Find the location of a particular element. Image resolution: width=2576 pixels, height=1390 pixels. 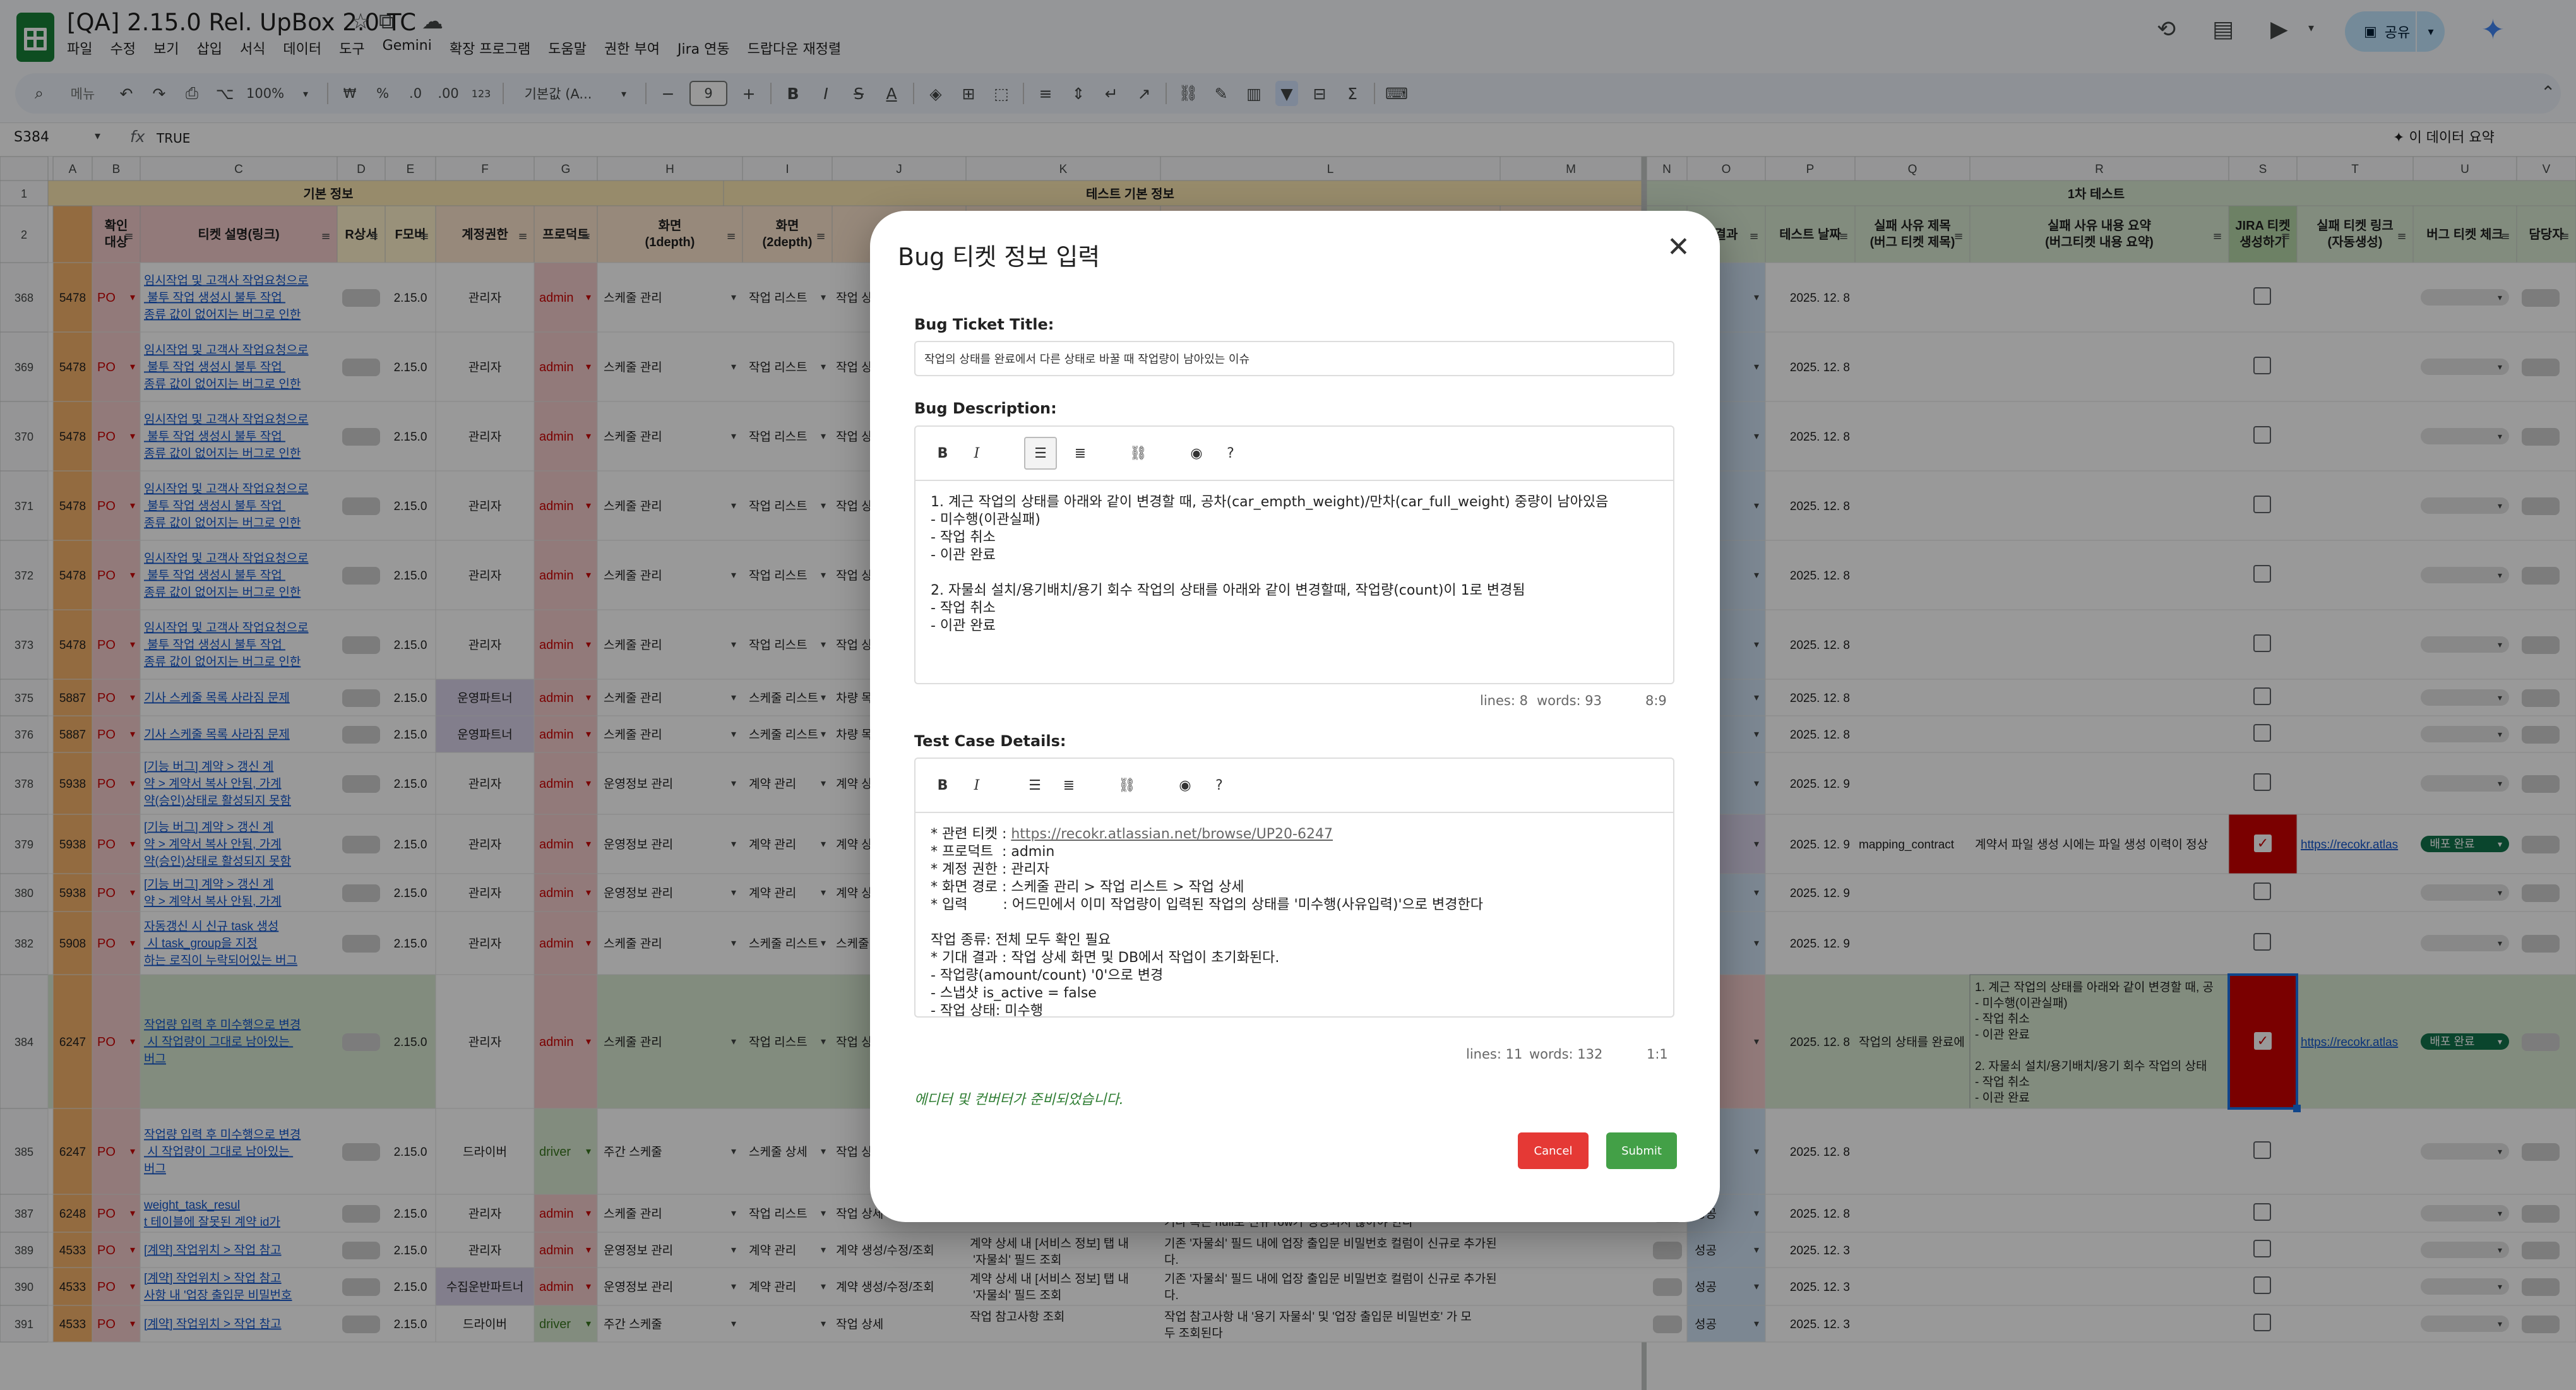

description-label: Bug Description: is located at coordinates (985, 409).